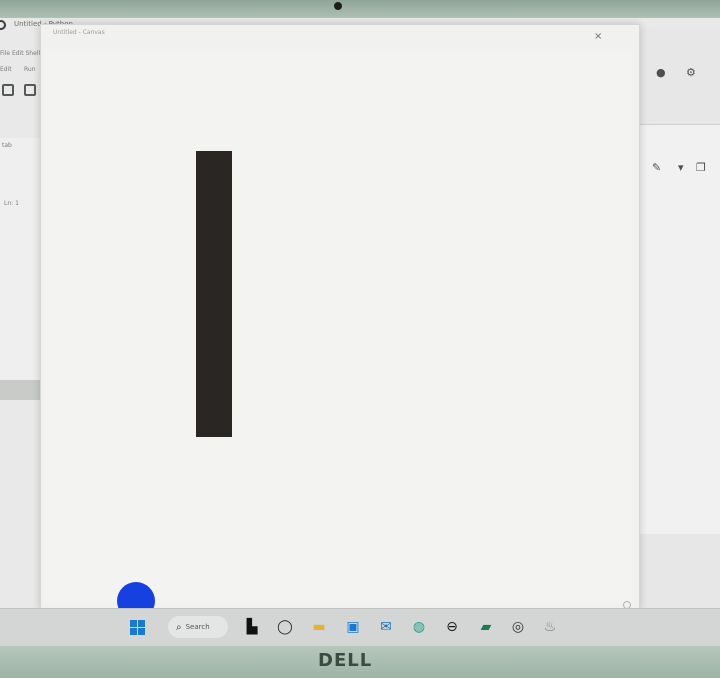 The width and height of the screenshot is (720, 678). I want to click on mail-icon: ✉, so click(386, 627).